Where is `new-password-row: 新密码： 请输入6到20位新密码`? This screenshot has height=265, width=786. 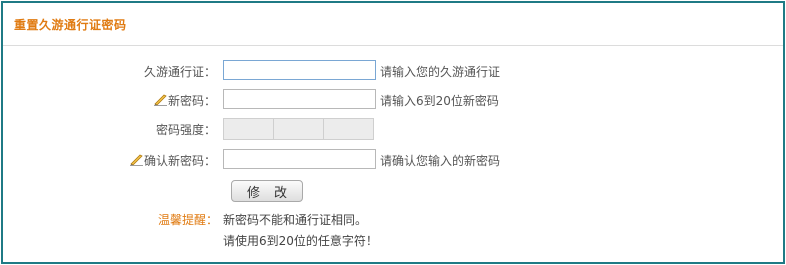 new-password-row: 新密码： 请输入6到20位新密码 is located at coordinates (393, 100).